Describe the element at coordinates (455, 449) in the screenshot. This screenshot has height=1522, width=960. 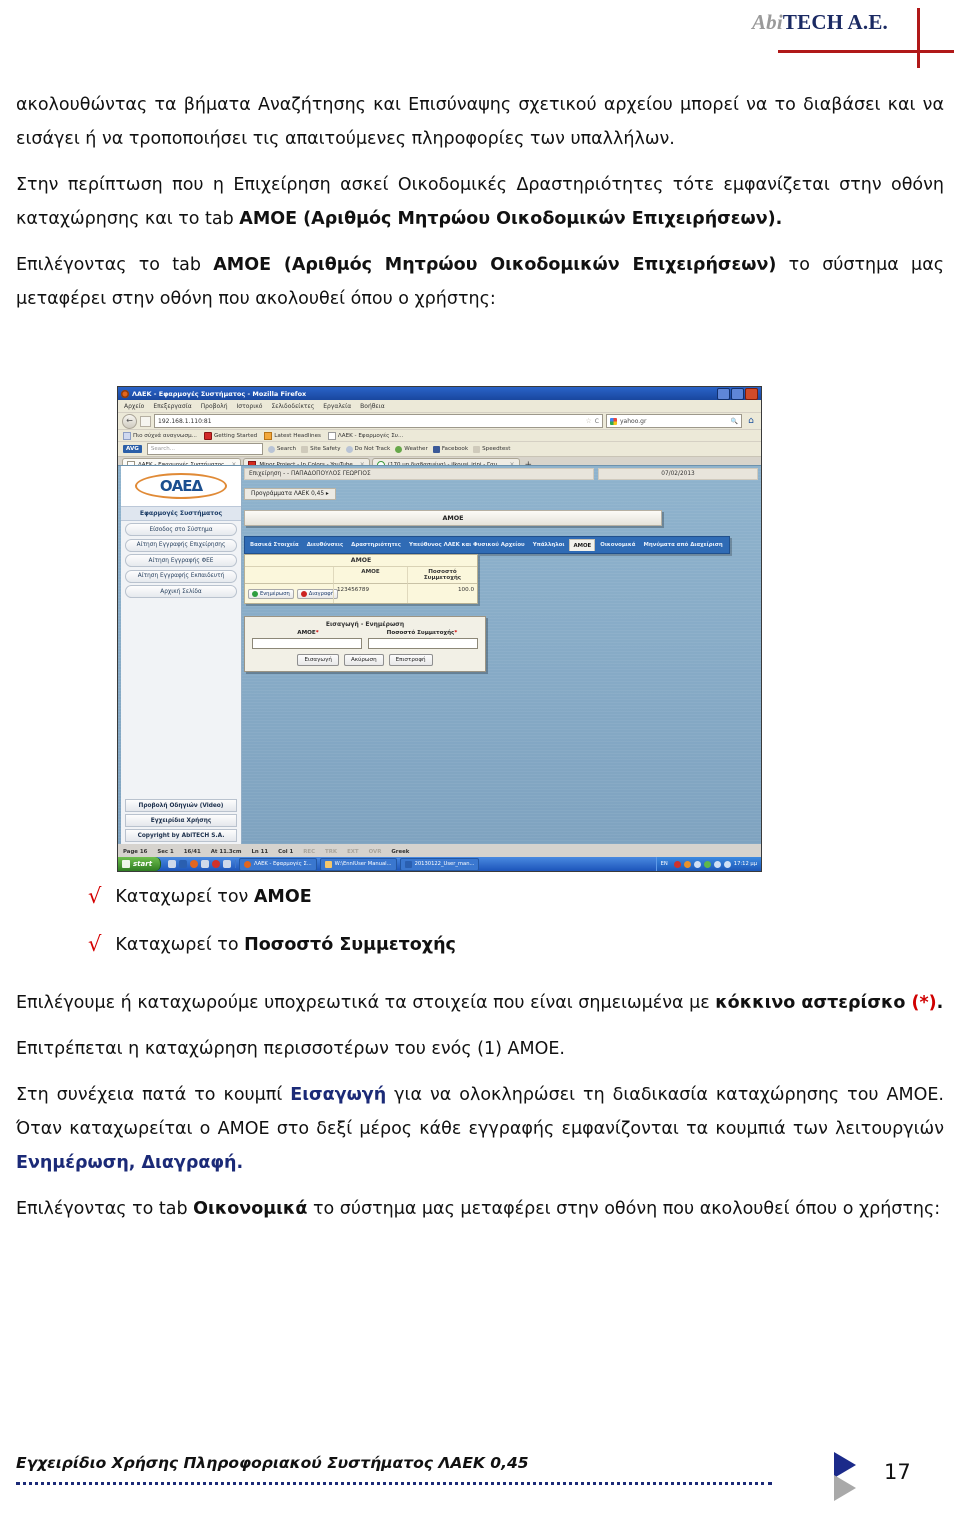
I see `avg-item-label: Facebook` at that location.